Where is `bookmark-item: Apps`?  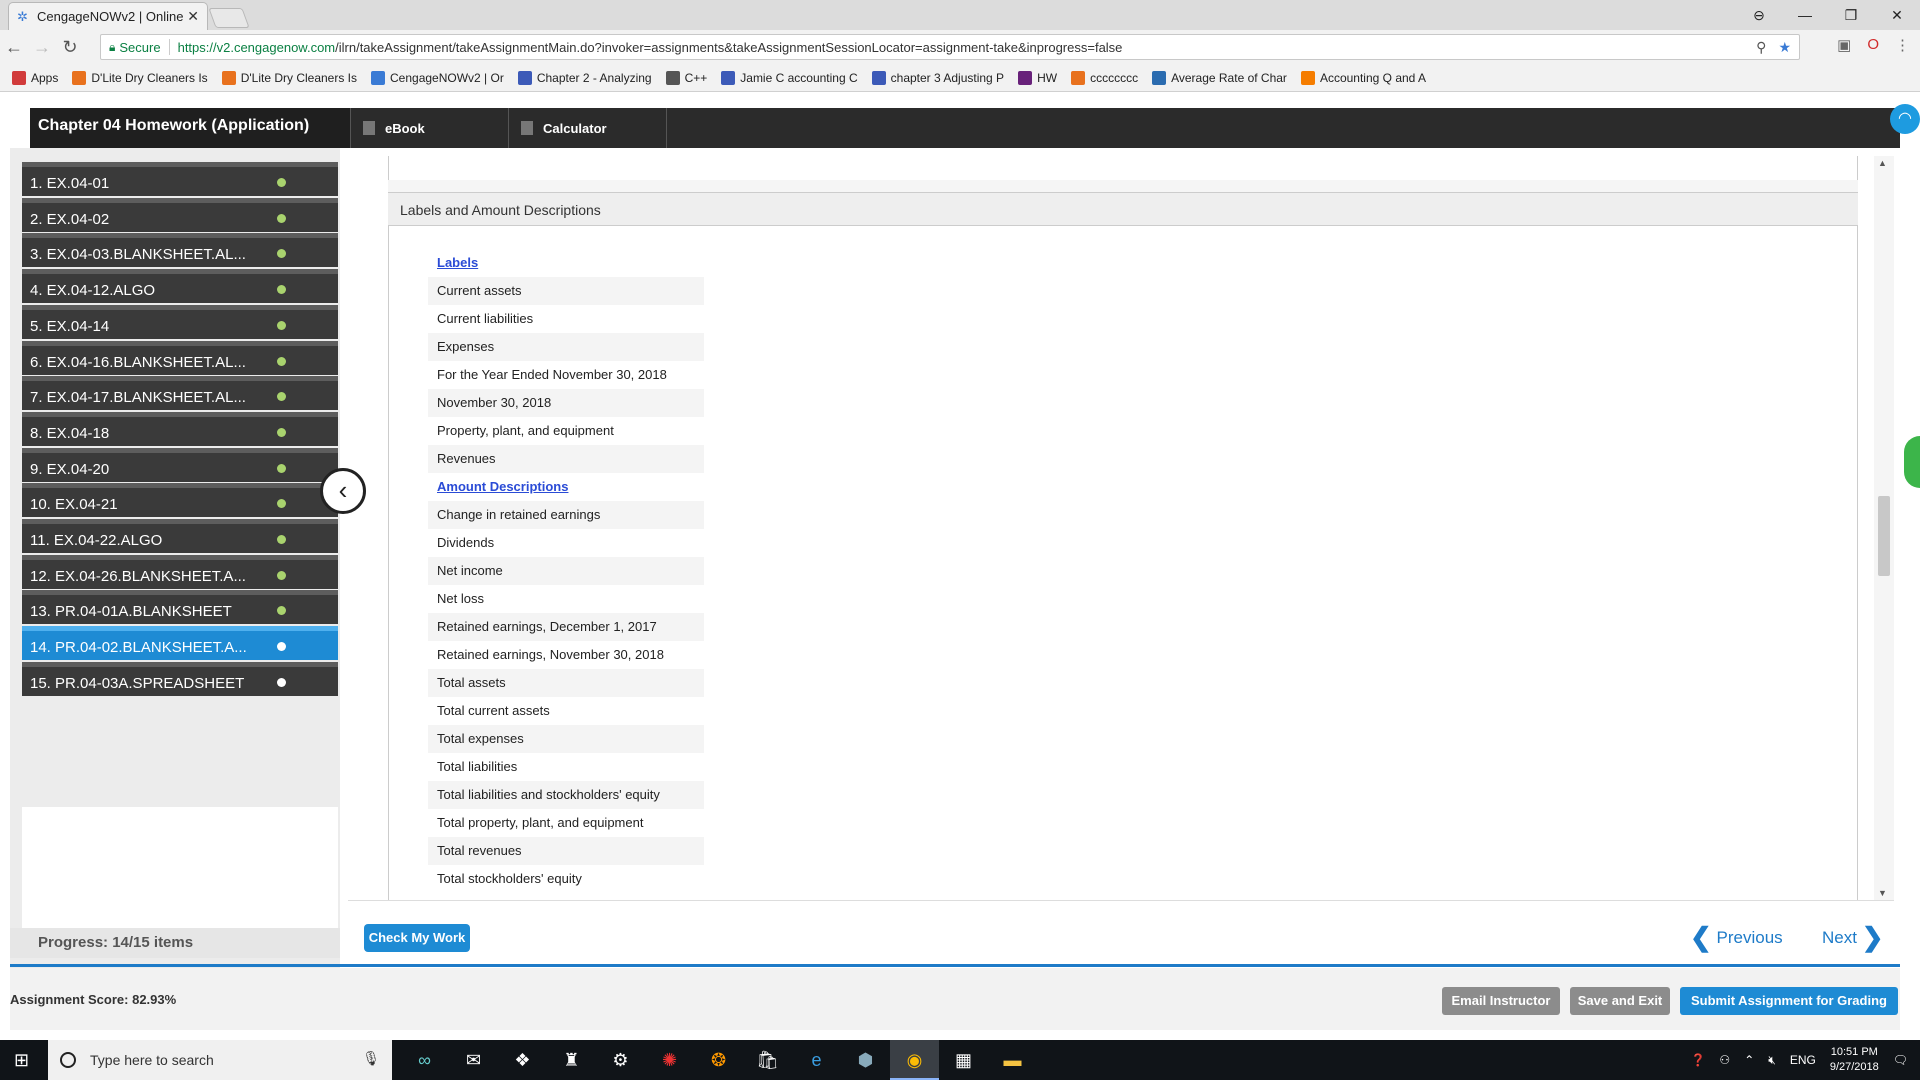 bookmark-item: Apps is located at coordinates (35, 77).